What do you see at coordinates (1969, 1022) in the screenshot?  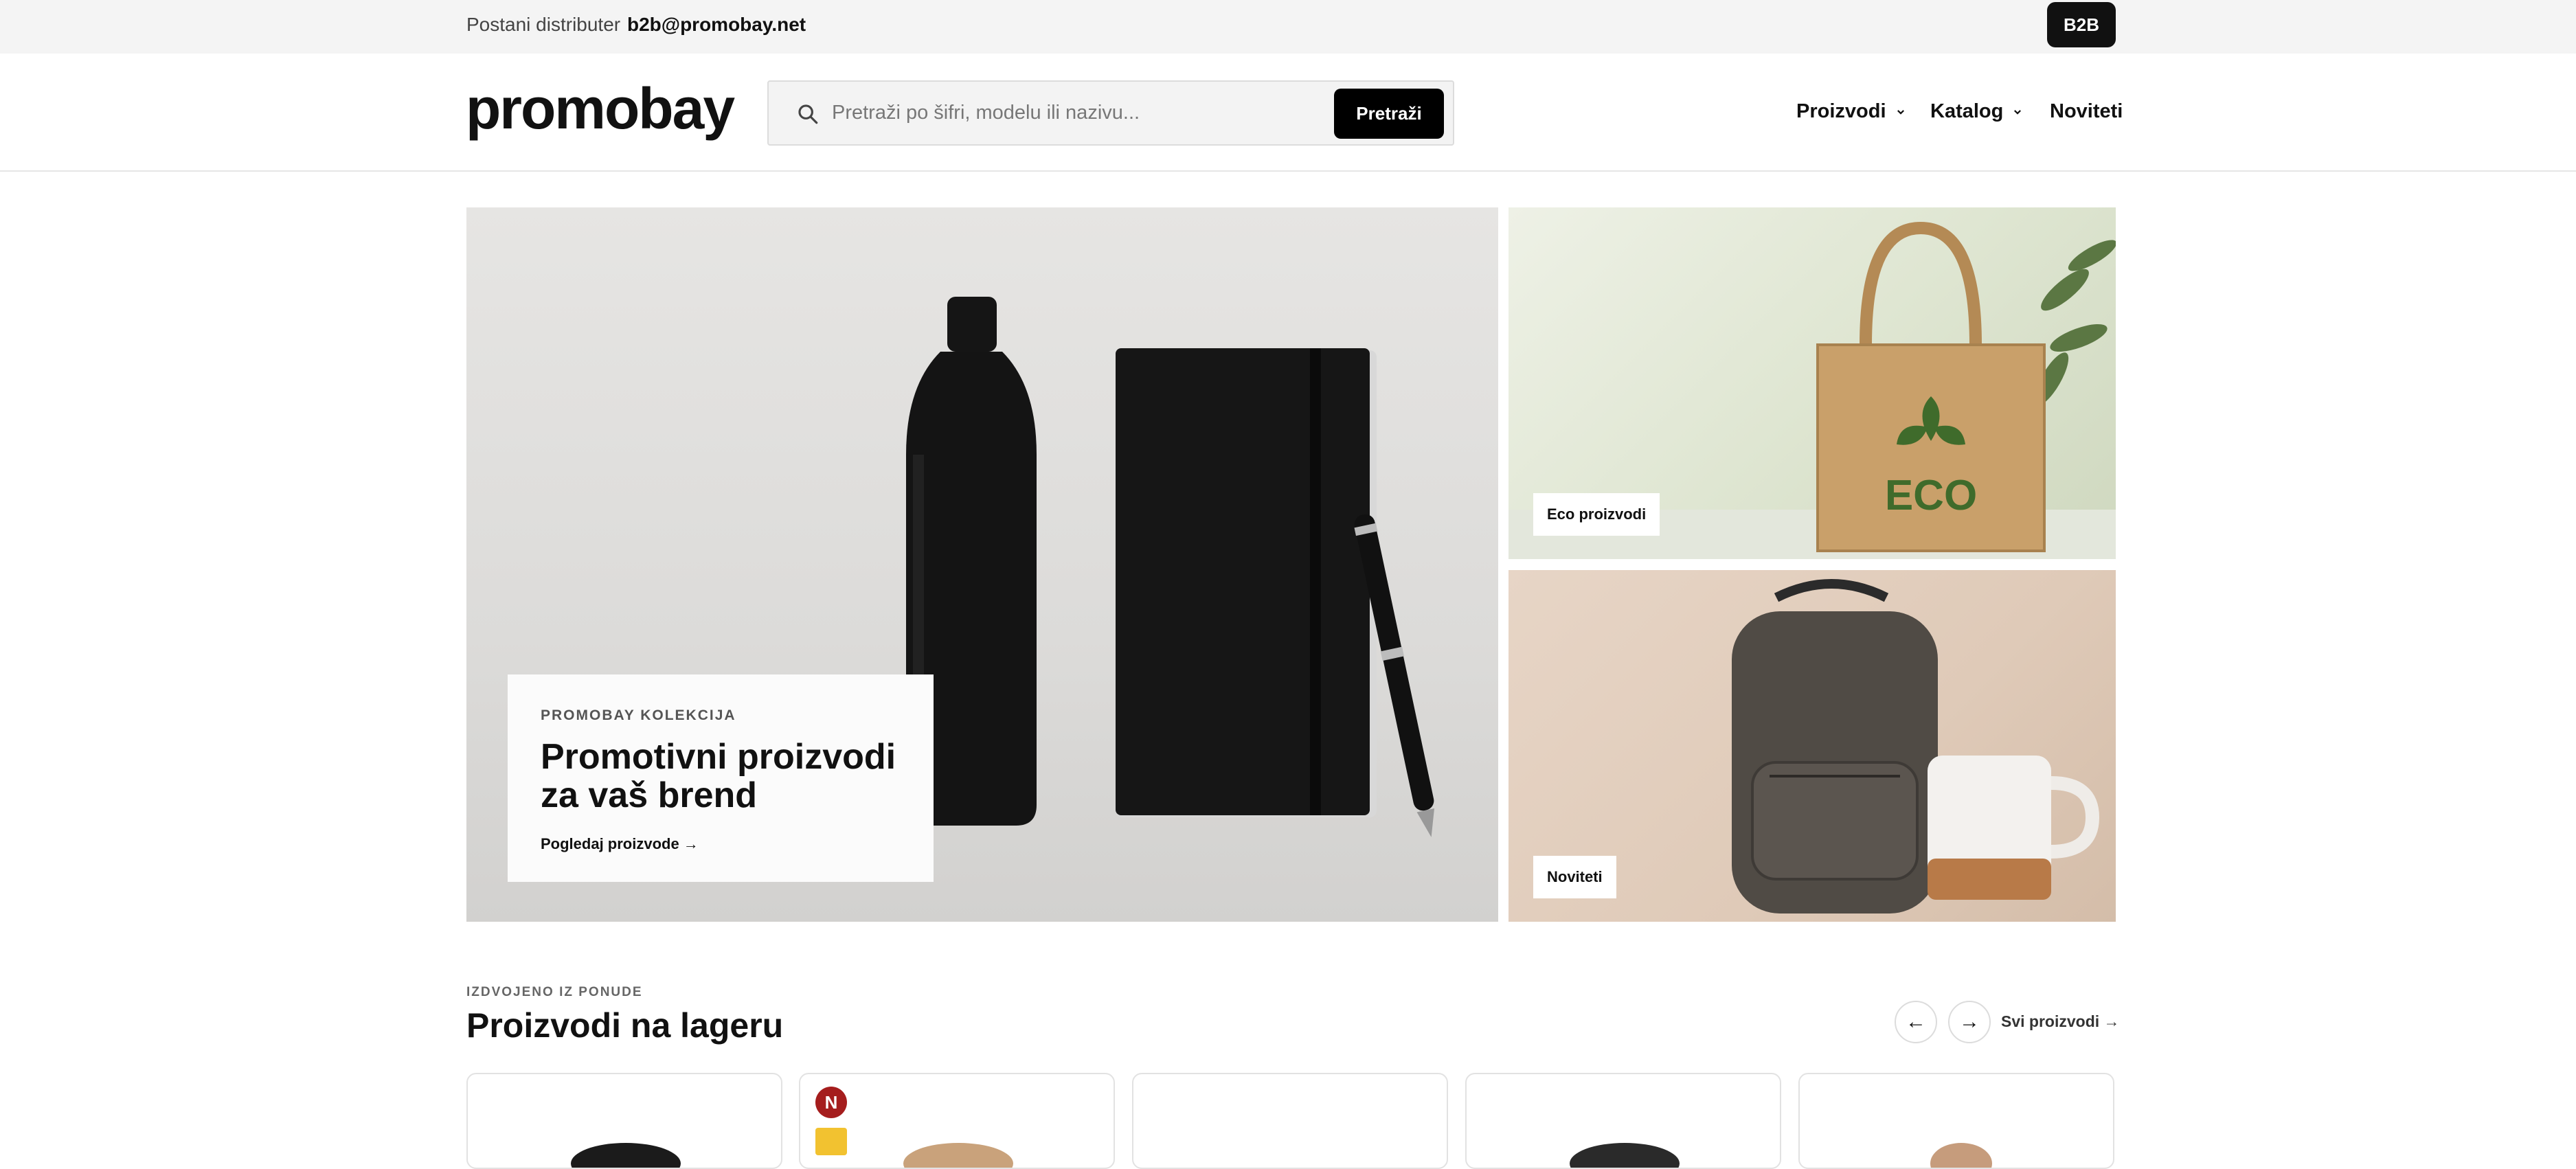 I see `carousel-next-button: →` at bounding box center [1969, 1022].